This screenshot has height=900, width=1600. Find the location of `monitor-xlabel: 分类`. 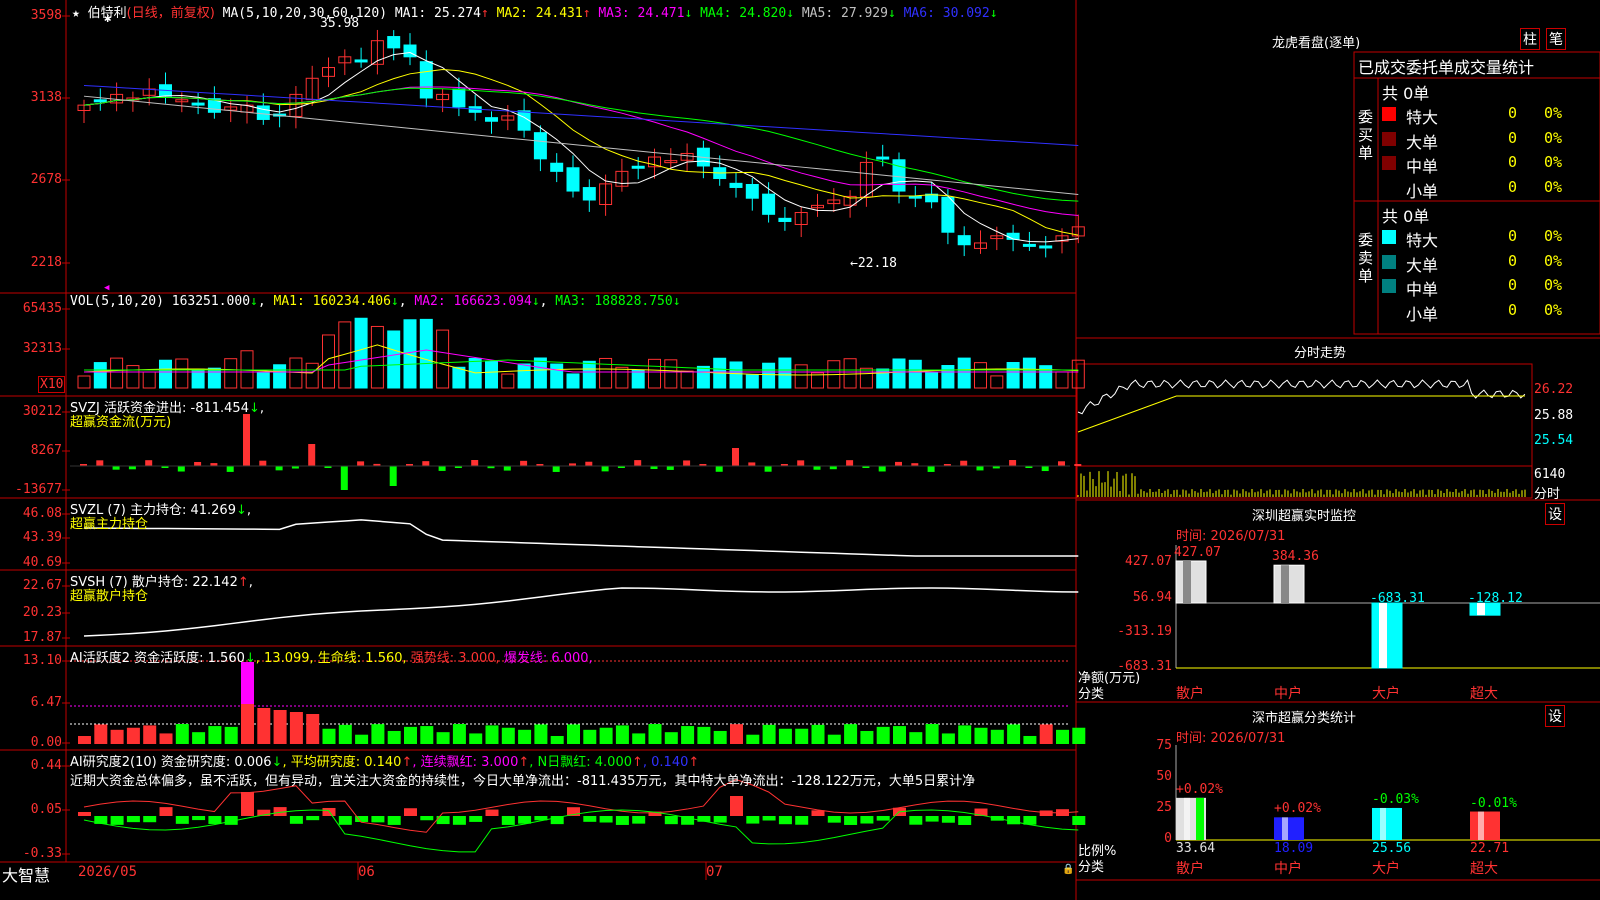

monitor-xlabel: 分类 is located at coordinates (1091, 694).